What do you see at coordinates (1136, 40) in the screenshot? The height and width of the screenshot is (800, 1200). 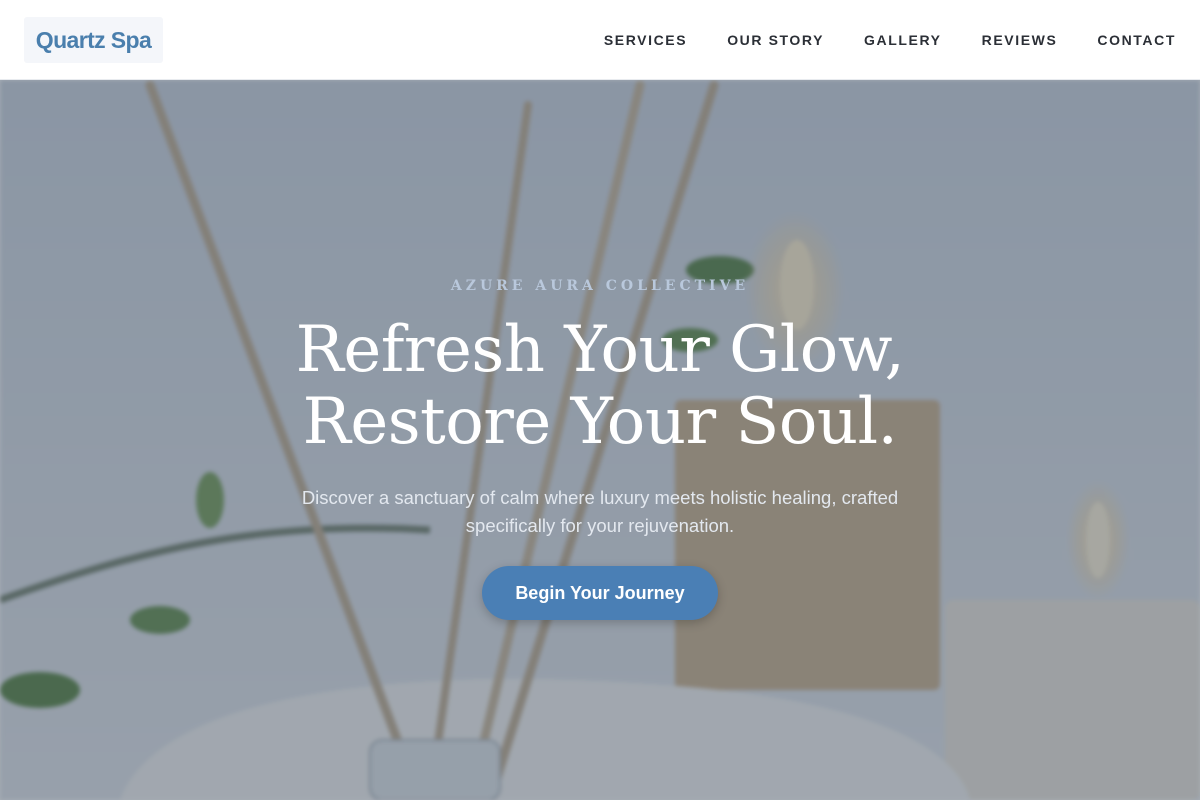 I see `nav-link-contact: CONTACT` at bounding box center [1136, 40].